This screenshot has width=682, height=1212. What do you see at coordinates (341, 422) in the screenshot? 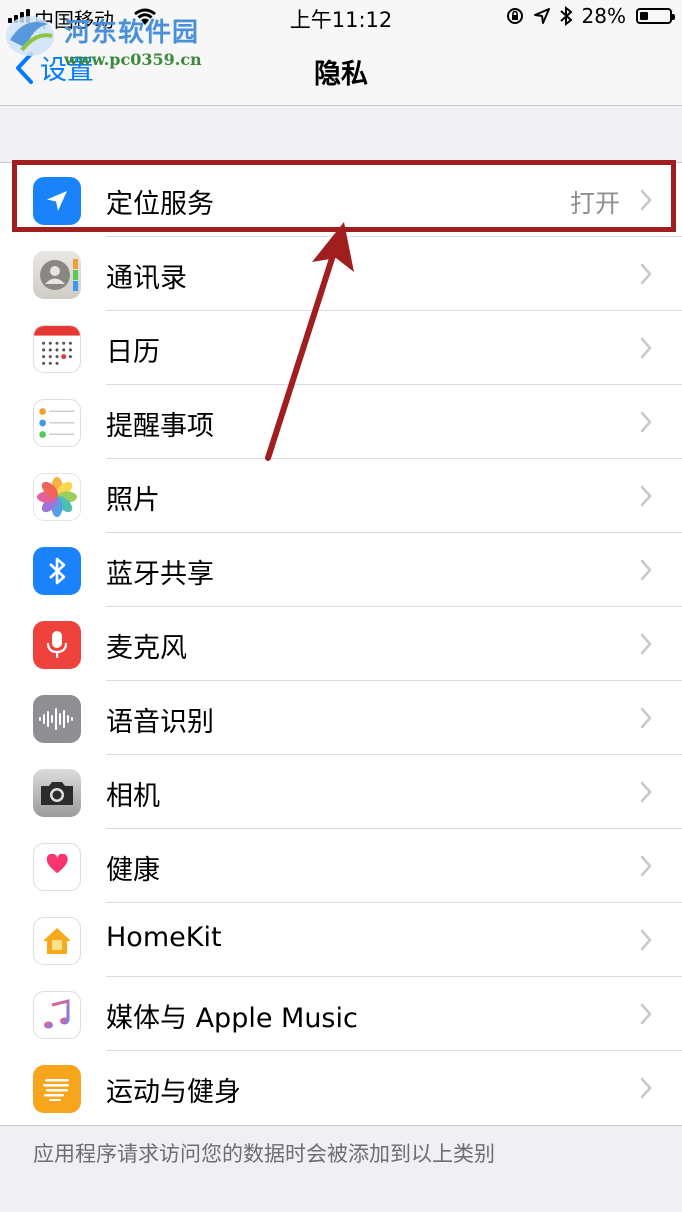
I see `list-item-reminders: 提醒事项` at bounding box center [341, 422].